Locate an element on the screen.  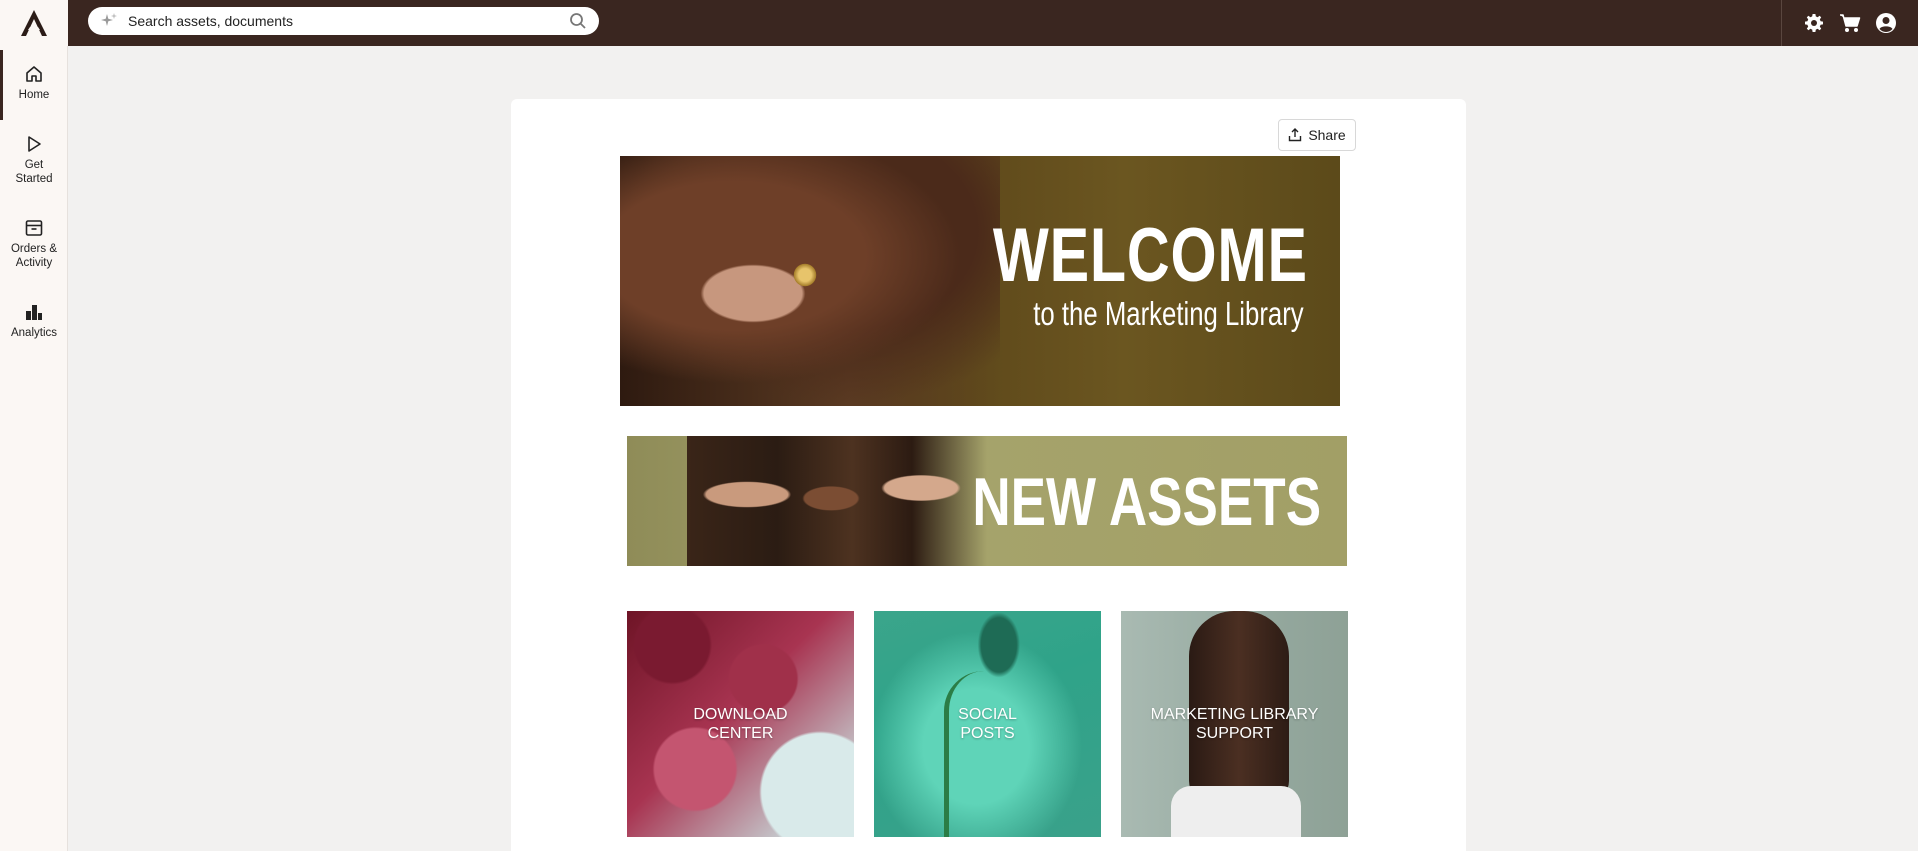
tile-label: MARKETING LIBRARY SUPPORT is located at coordinates (1234, 724).